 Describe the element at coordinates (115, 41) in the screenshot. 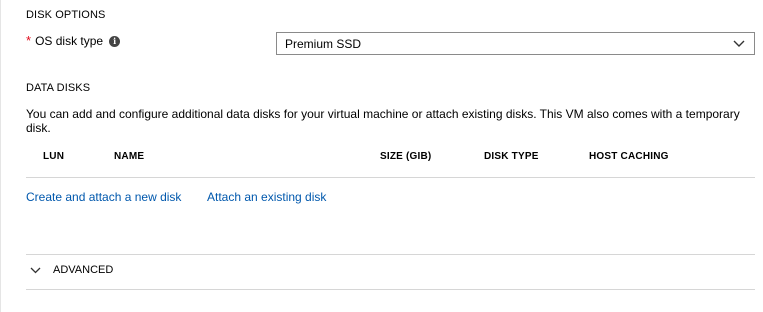

I see `info-icon: i` at that location.